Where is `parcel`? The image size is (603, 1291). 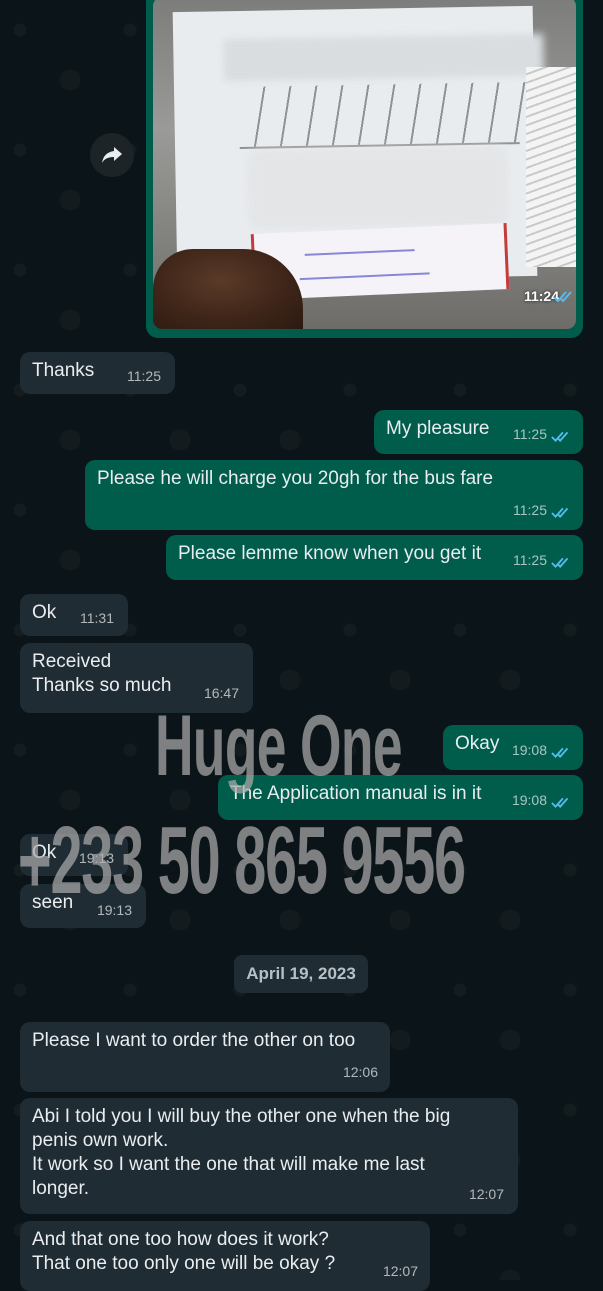 parcel is located at coordinates (358, 153).